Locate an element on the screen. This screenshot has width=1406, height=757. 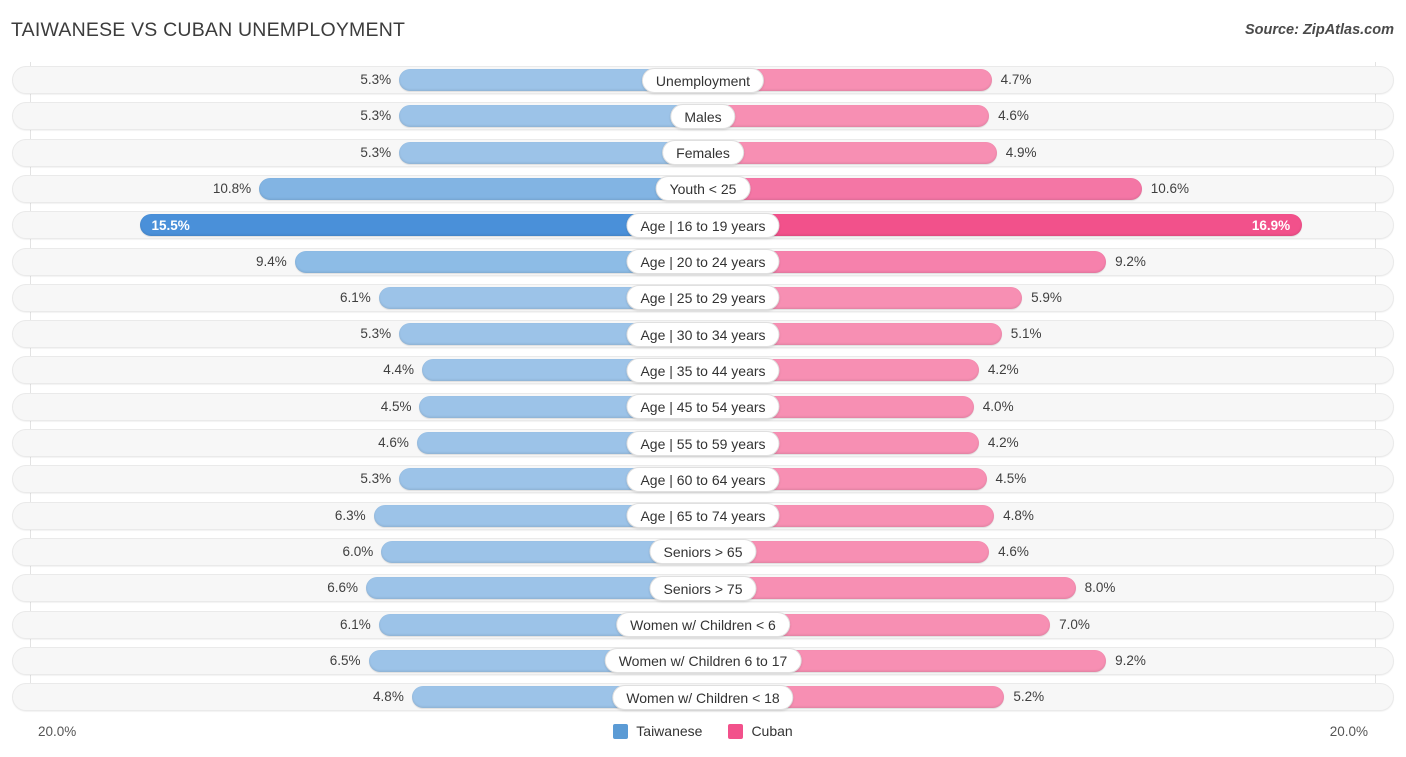
category-pill: Age | 65 to 74 years is located at coordinates (703, 516).